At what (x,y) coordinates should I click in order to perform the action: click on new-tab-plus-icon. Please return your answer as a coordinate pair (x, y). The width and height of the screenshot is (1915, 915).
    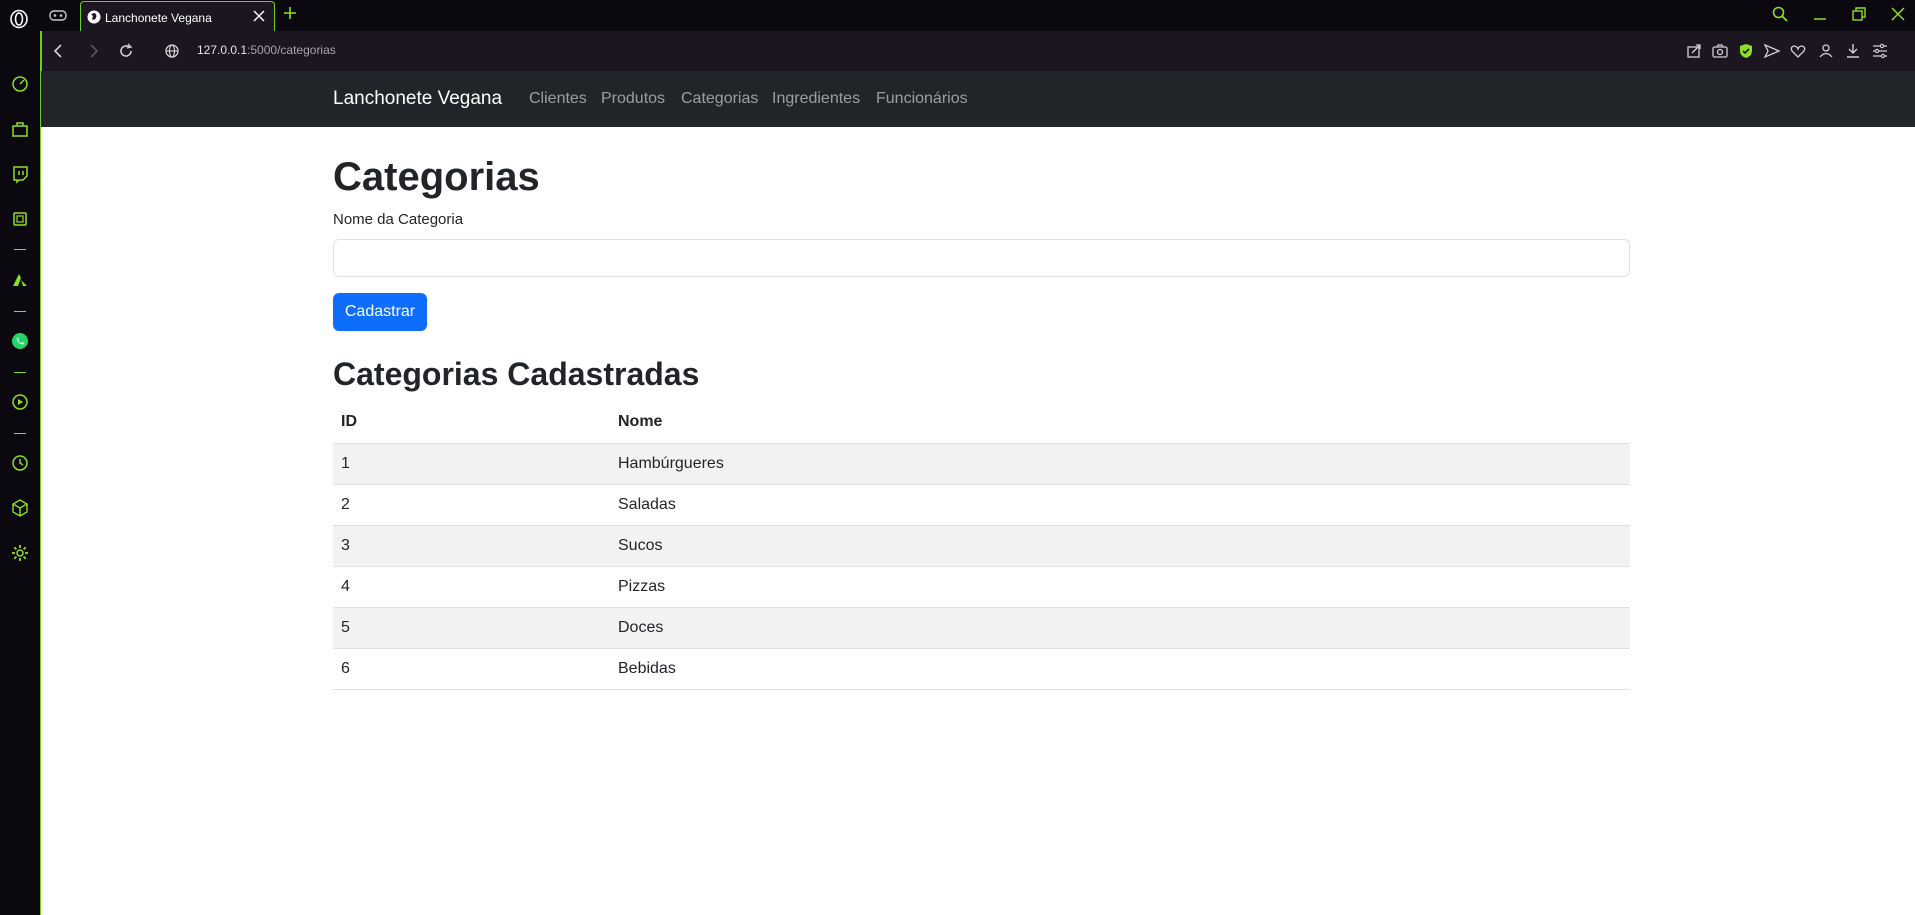
    Looking at the image, I should click on (290, 13).